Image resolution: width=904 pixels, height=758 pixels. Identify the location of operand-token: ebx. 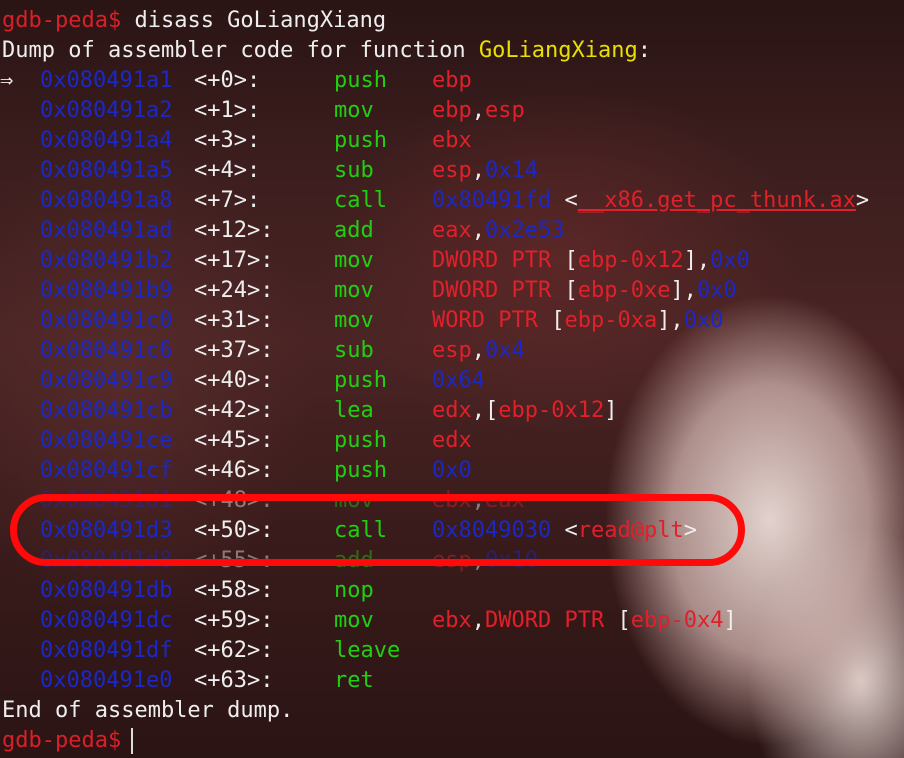
(452, 620).